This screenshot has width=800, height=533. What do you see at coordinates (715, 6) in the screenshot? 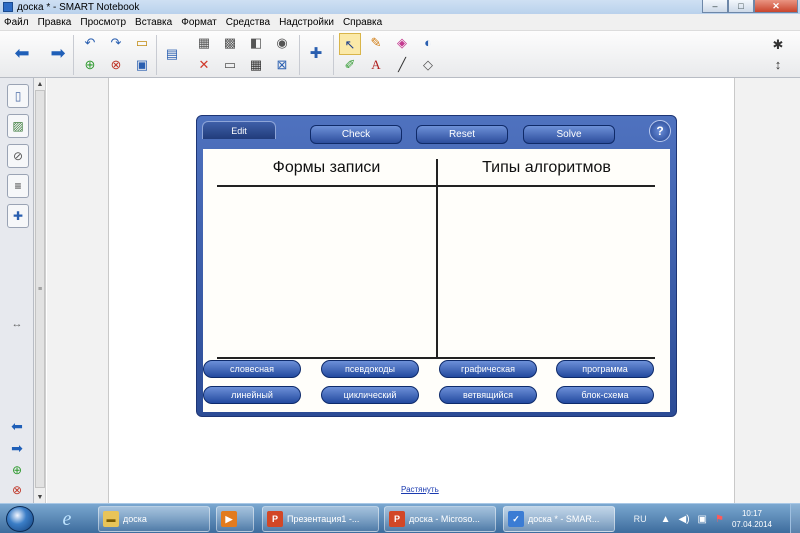
I see `minimize-button: –` at bounding box center [715, 6].